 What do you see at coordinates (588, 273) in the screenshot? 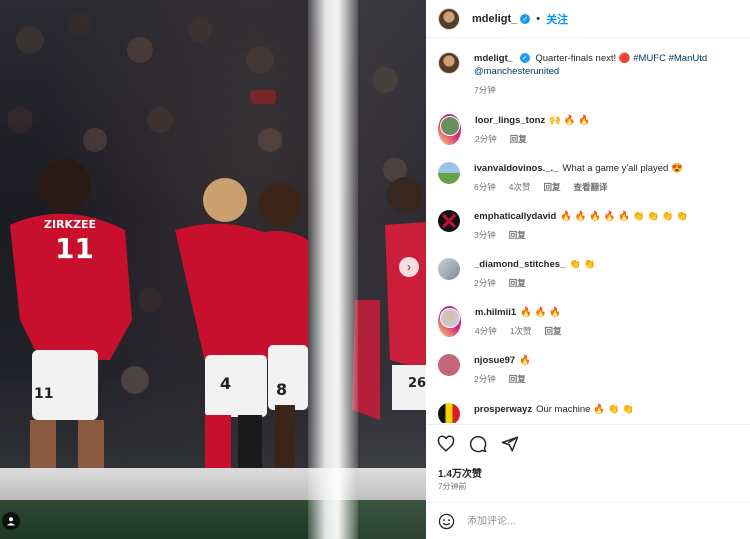
I see `list-item: _diamond_stitches_ 👏 👏 2分钟 回复` at bounding box center [588, 273].